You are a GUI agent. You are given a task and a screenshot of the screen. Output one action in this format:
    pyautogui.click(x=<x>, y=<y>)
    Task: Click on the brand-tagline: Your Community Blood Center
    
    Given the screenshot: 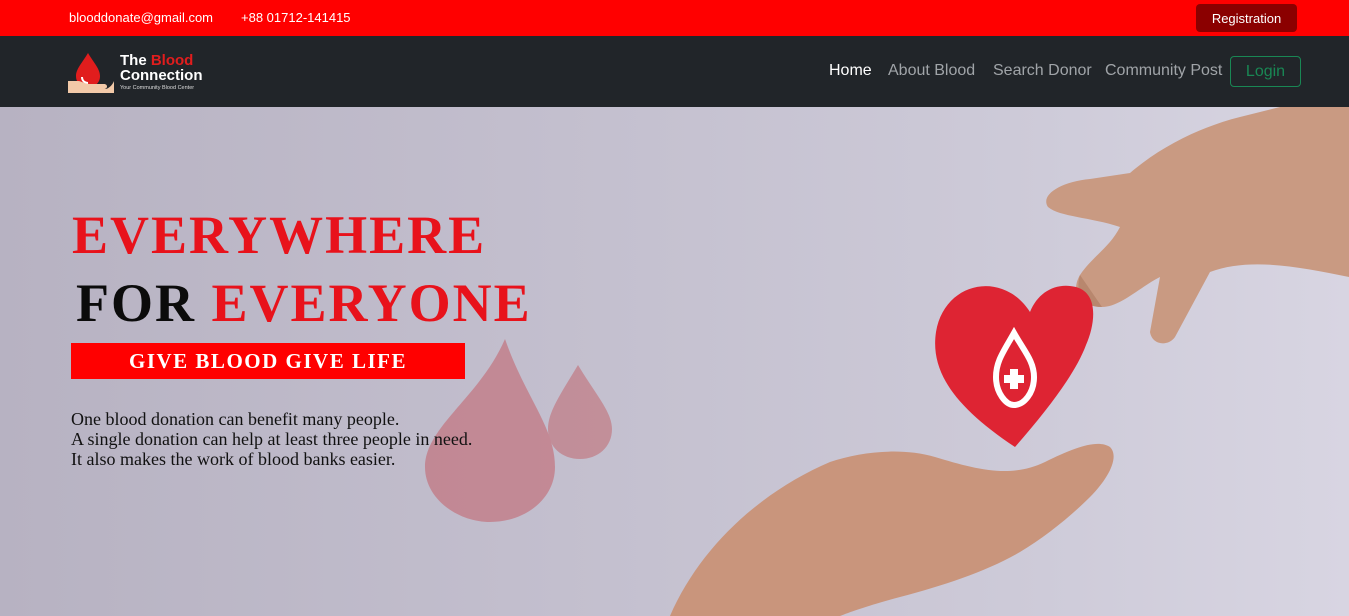 What is the action you would take?
    pyautogui.click(x=157, y=88)
    